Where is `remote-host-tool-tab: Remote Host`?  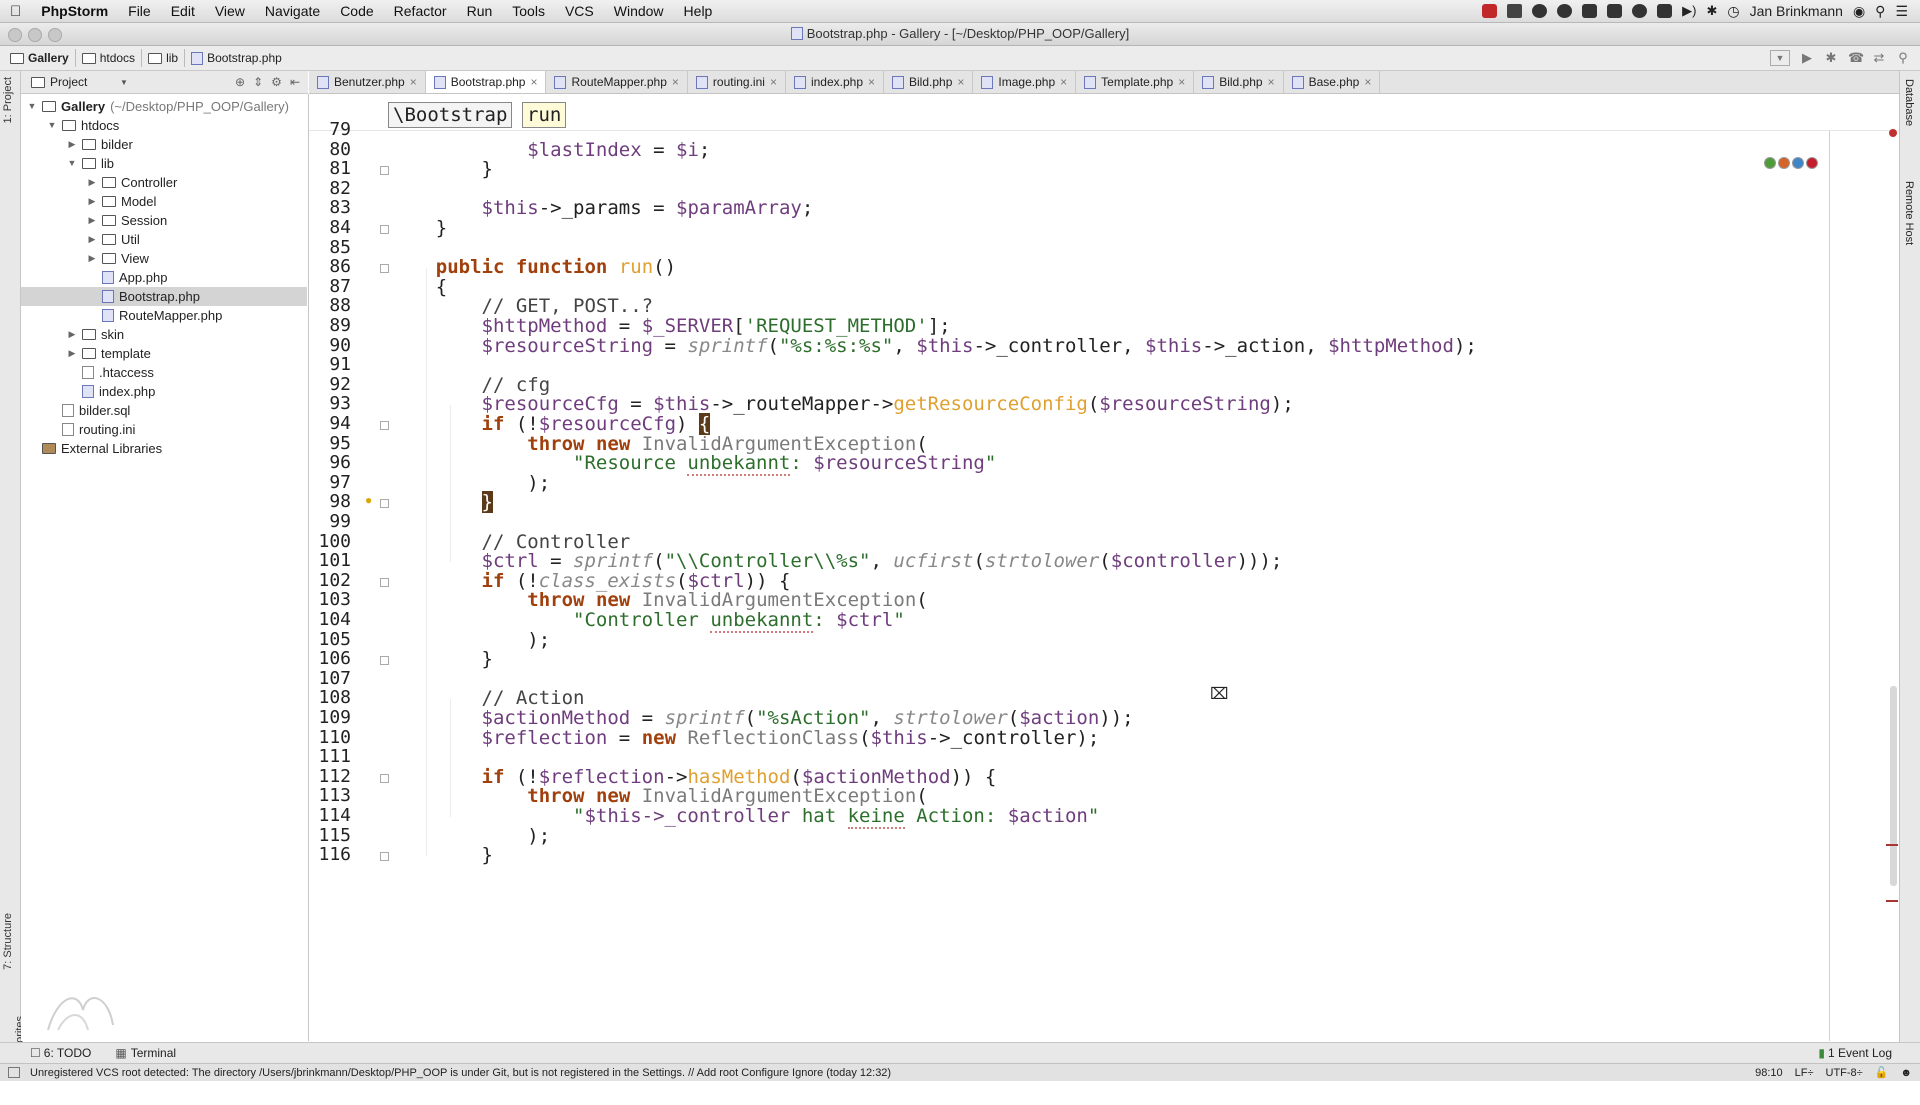 remote-host-tool-tab: Remote Host is located at coordinates (1909, 213).